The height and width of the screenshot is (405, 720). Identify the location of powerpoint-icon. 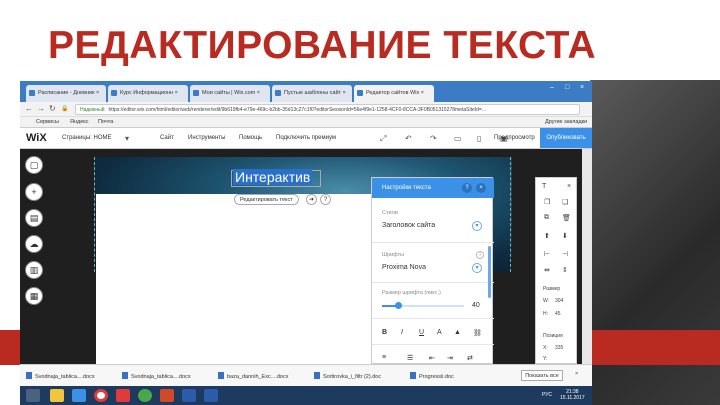
(167, 395).